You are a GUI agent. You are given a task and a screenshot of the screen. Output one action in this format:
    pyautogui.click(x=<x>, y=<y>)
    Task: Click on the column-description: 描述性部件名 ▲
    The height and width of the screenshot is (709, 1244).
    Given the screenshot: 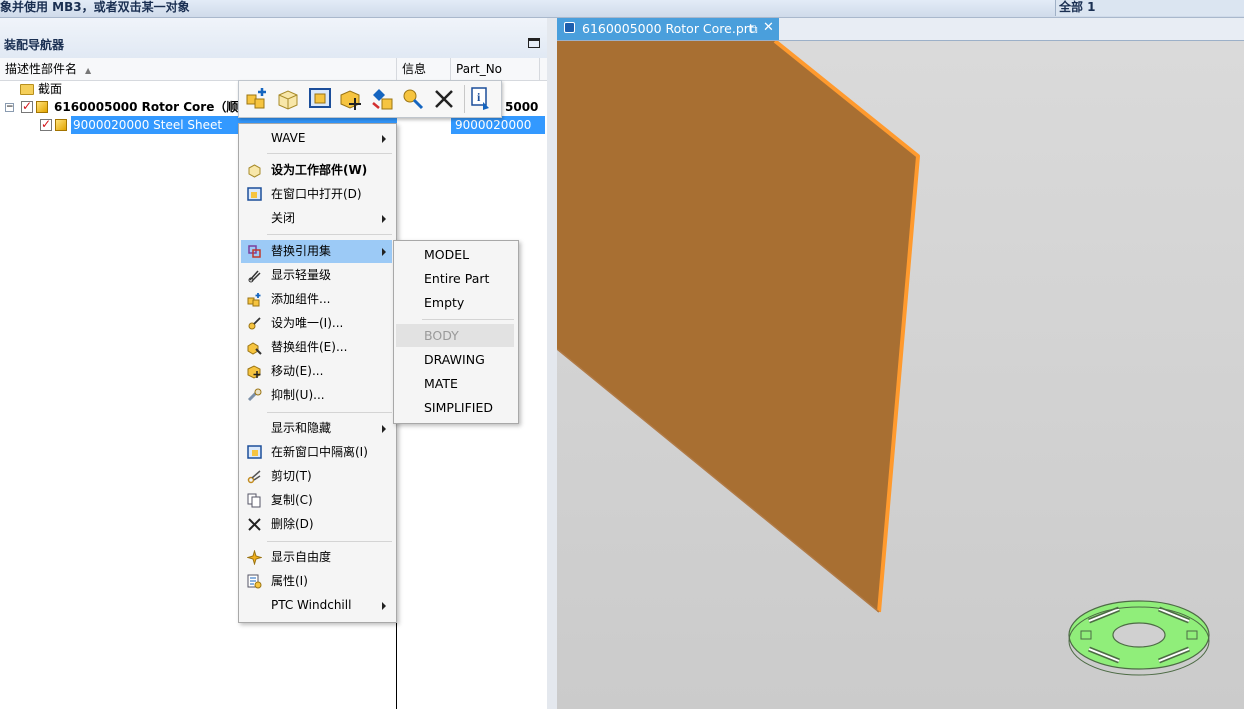 What is the action you would take?
    pyautogui.click(x=198, y=69)
    